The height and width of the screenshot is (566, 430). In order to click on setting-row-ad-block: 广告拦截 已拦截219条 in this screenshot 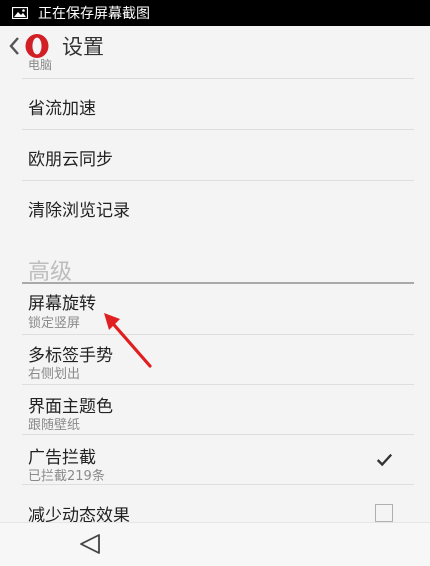, I will do `click(215, 459)`.